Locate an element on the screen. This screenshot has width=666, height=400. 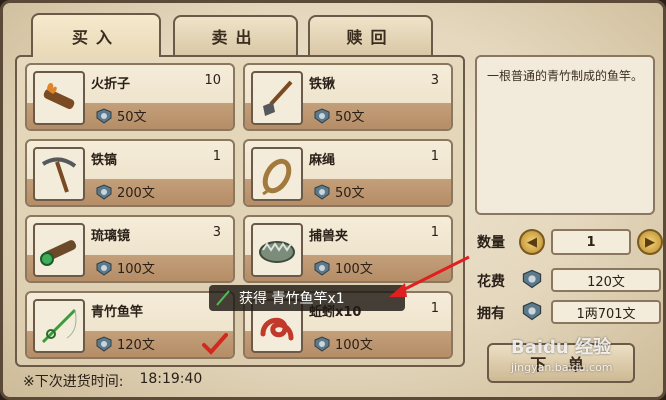
item-price: 120文 is located at coordinates (125, 343).